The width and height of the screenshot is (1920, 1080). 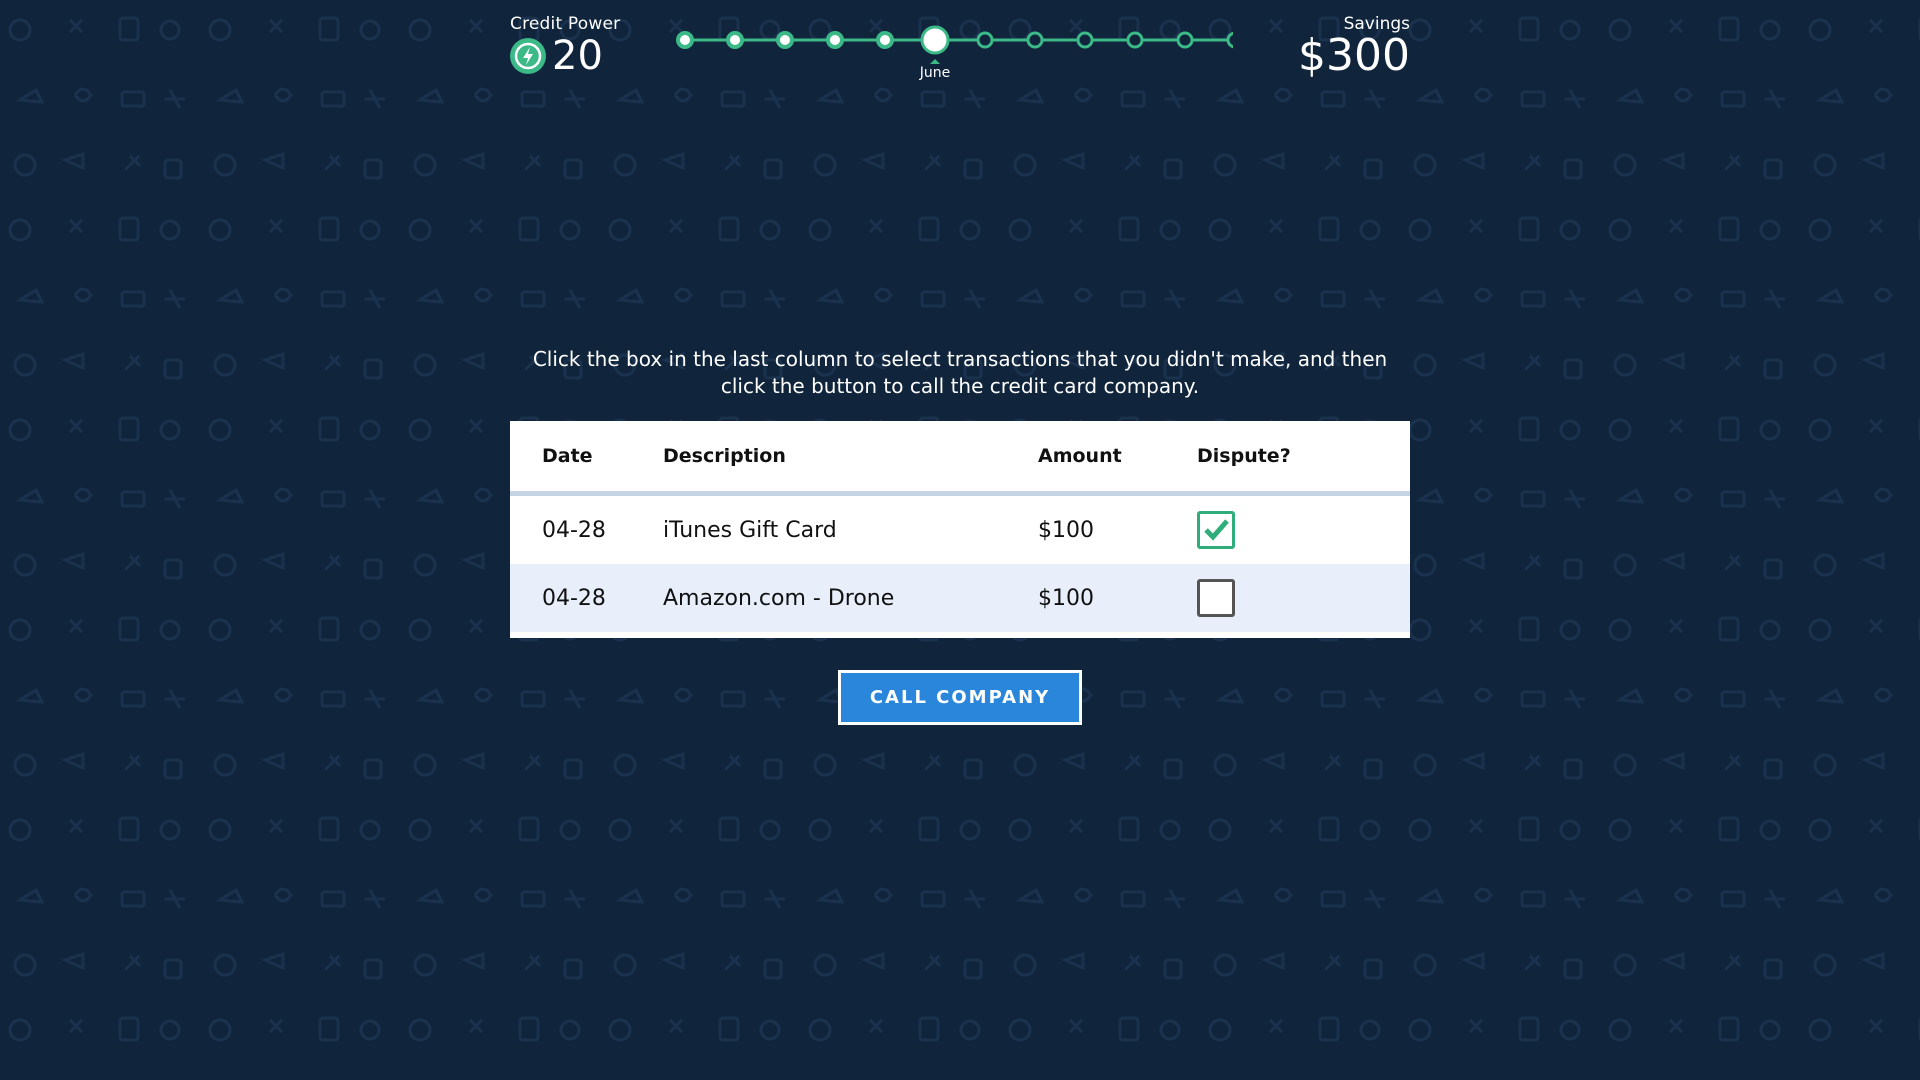 I want to click on credit-power-label: Credit Power, so click(x=565, y=24).